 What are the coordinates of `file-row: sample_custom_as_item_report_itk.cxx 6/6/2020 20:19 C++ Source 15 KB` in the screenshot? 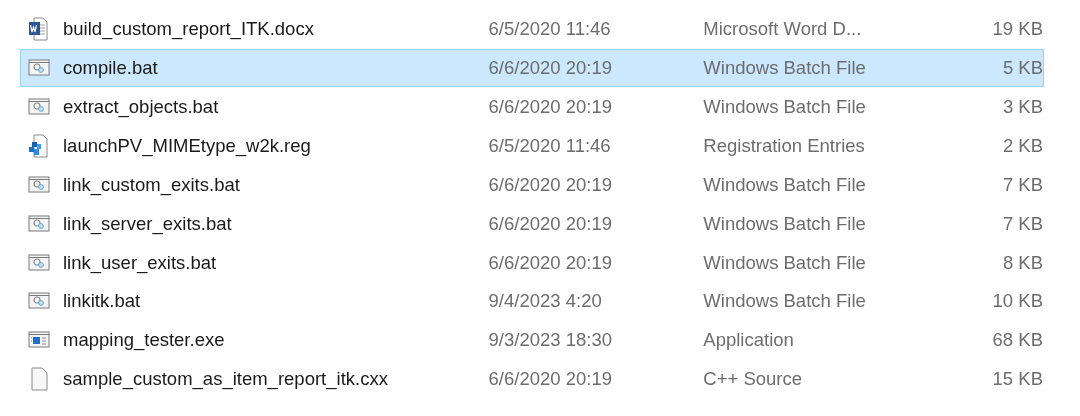 It's located at (532, 379).